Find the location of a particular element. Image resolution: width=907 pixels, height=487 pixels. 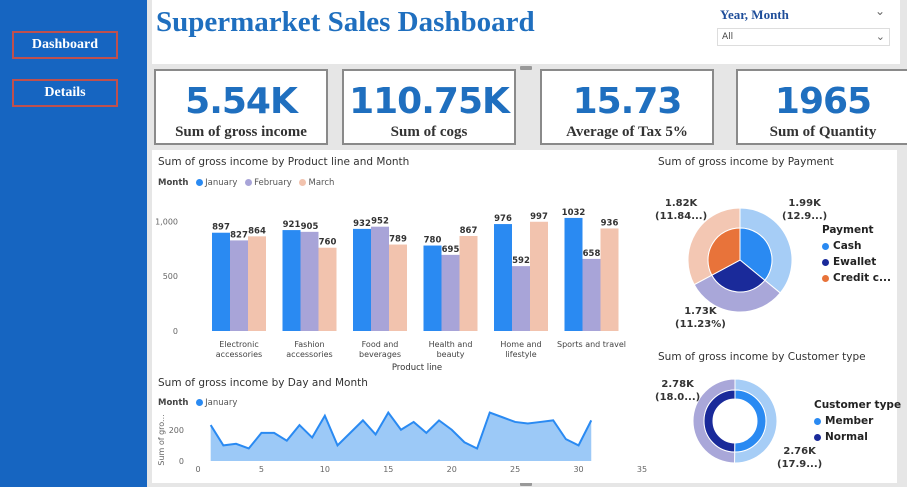

data-label: 976 is located at coordinates (503, 219).